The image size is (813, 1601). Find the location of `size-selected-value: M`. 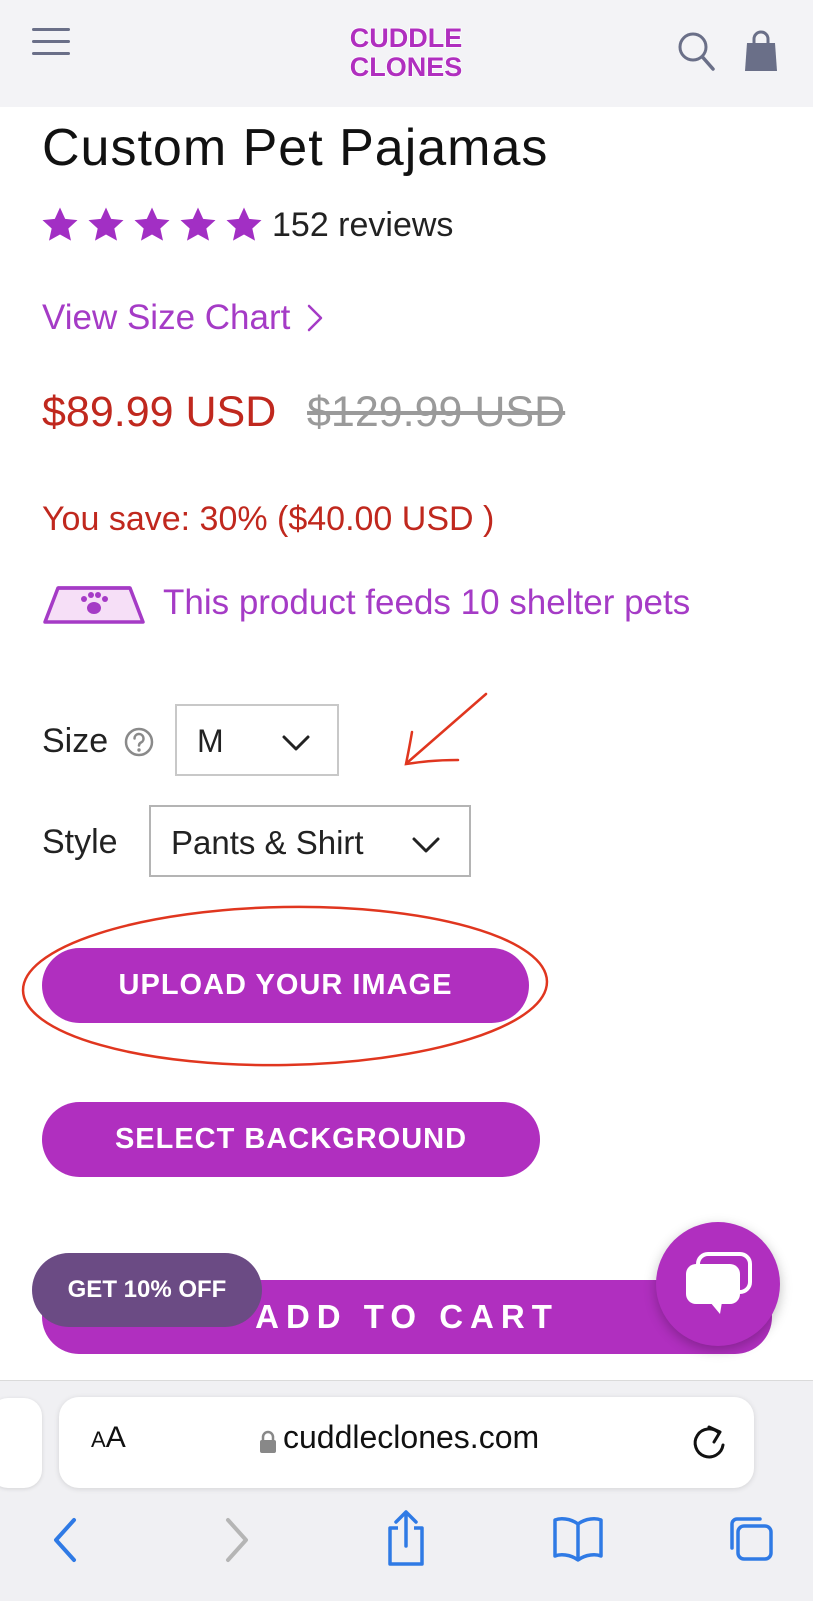

size-selected-value: M is located at coordinates (210, 741).